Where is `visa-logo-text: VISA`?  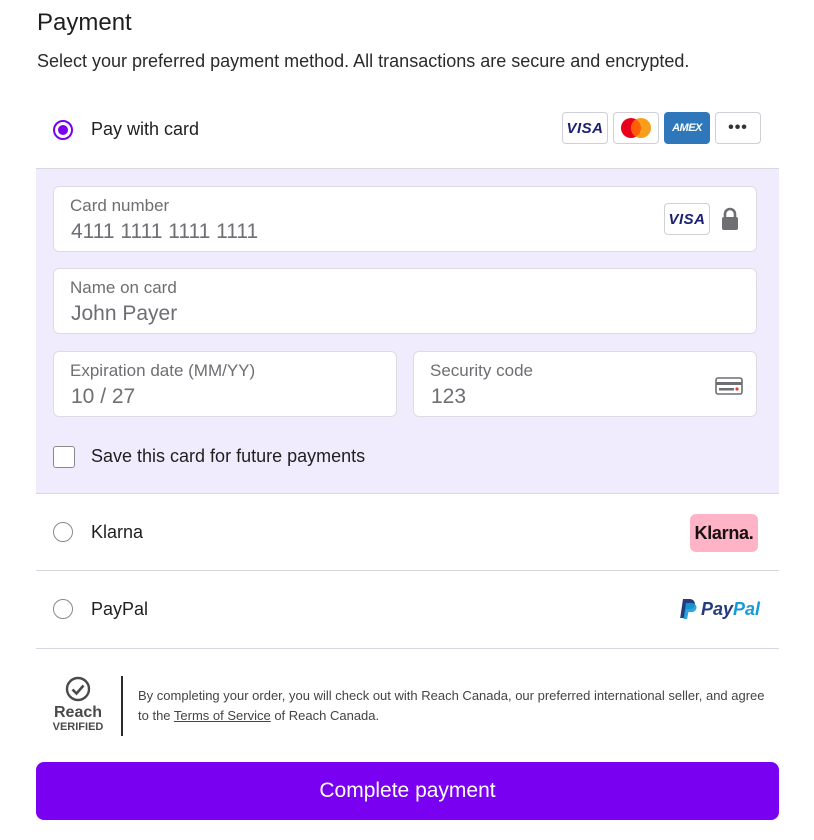 visa-logo-text: VISA is located at coordinates (585, 128).